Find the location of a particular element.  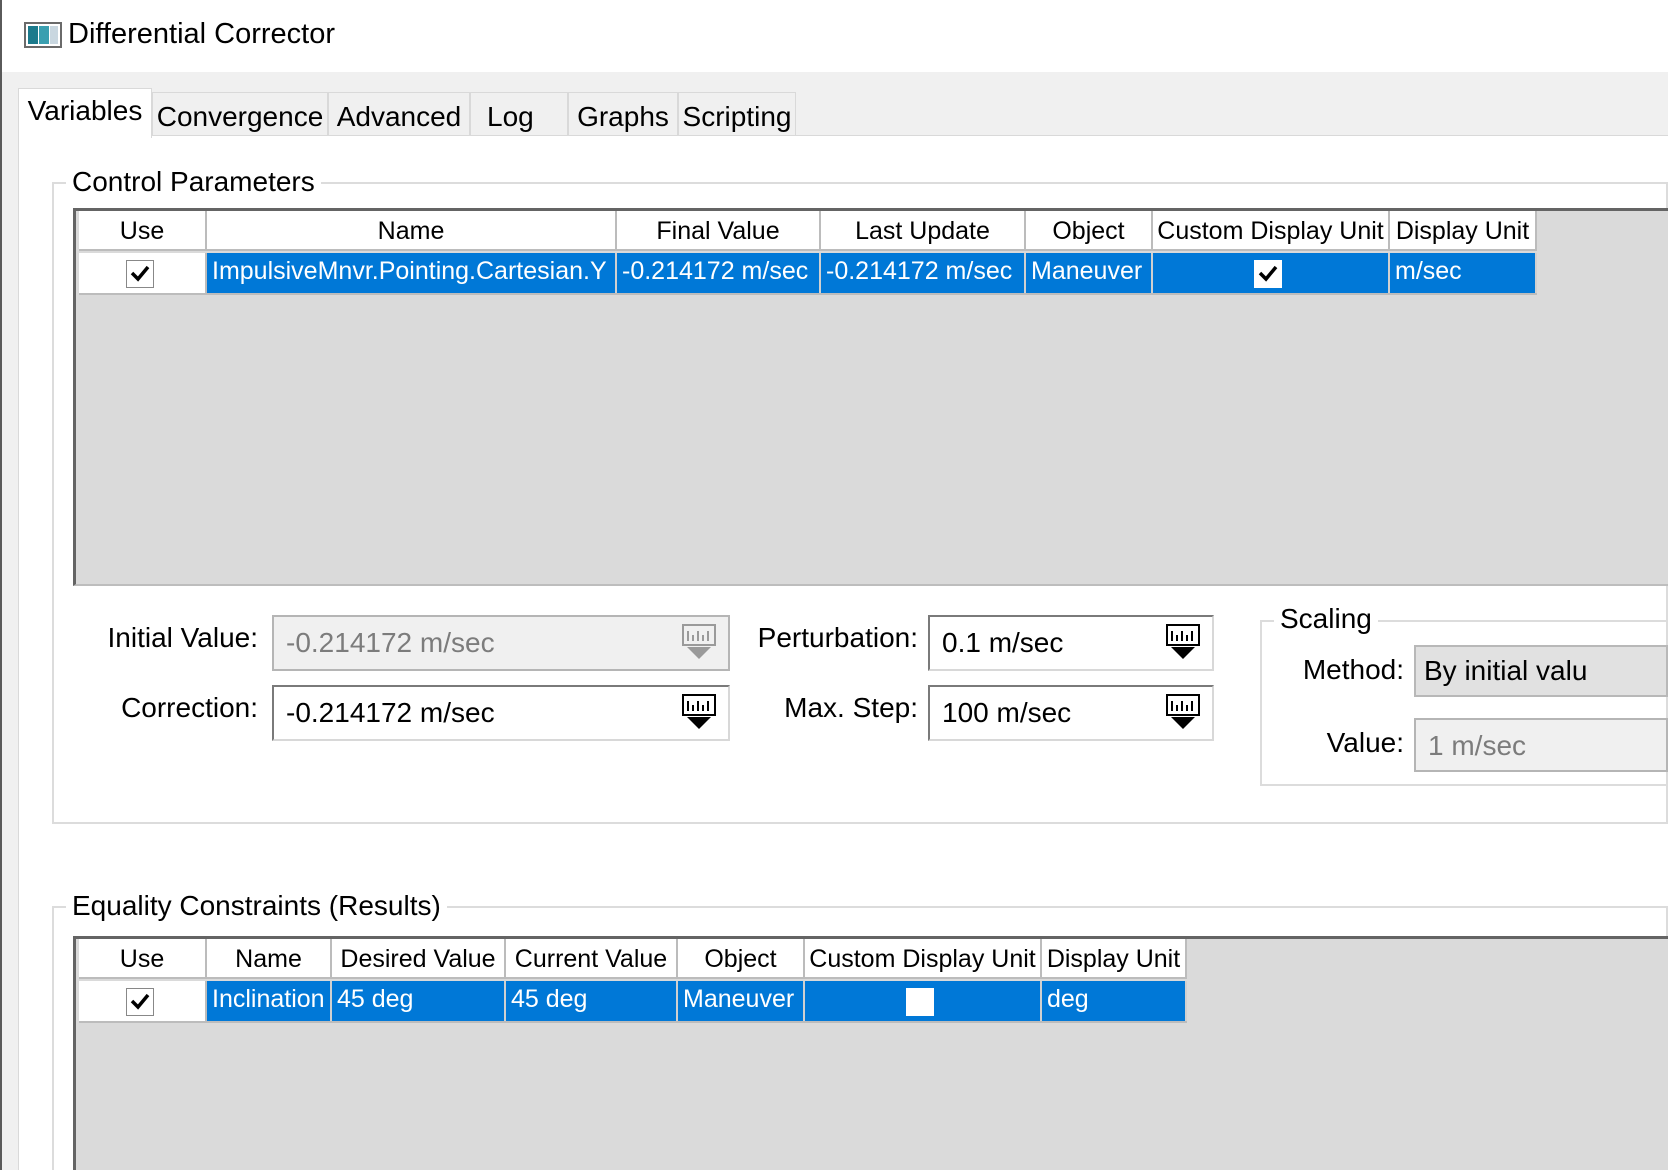

table-row-name: ImpulsiveMnvr.Pointing.Cartesian.Y is located at coordinates (412, 273).